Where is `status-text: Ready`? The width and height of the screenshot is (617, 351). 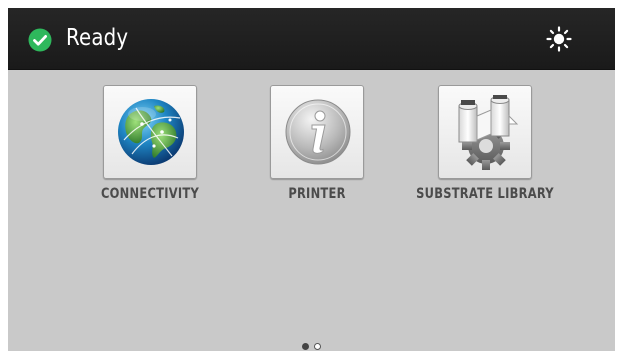
status-text: Ready is located at coordinates (97, 38).